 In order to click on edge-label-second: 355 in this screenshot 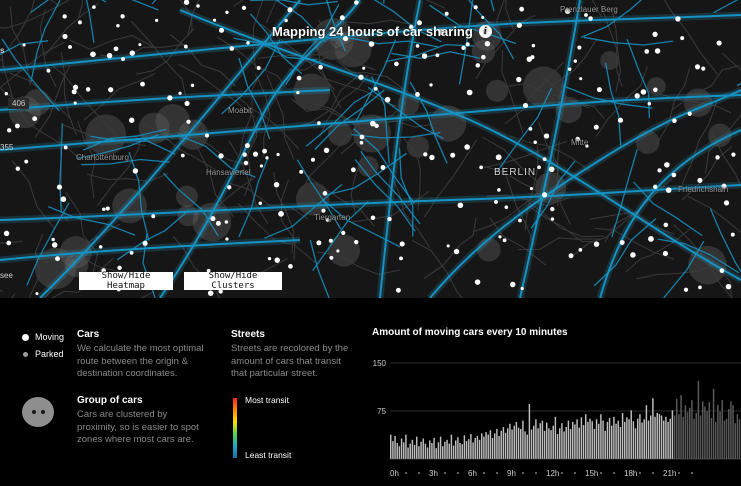, I will do `click(7, 147)`.